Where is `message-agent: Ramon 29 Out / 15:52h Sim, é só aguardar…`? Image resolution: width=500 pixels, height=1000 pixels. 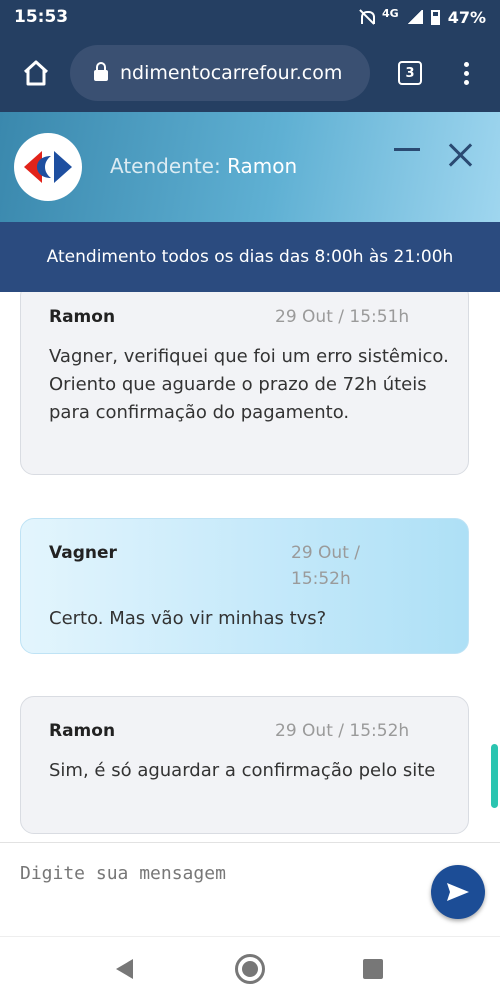 message-agent: Ramon 29 Out / 15:52h Sim, é só aguardar… is located at coordinates (244, 765).